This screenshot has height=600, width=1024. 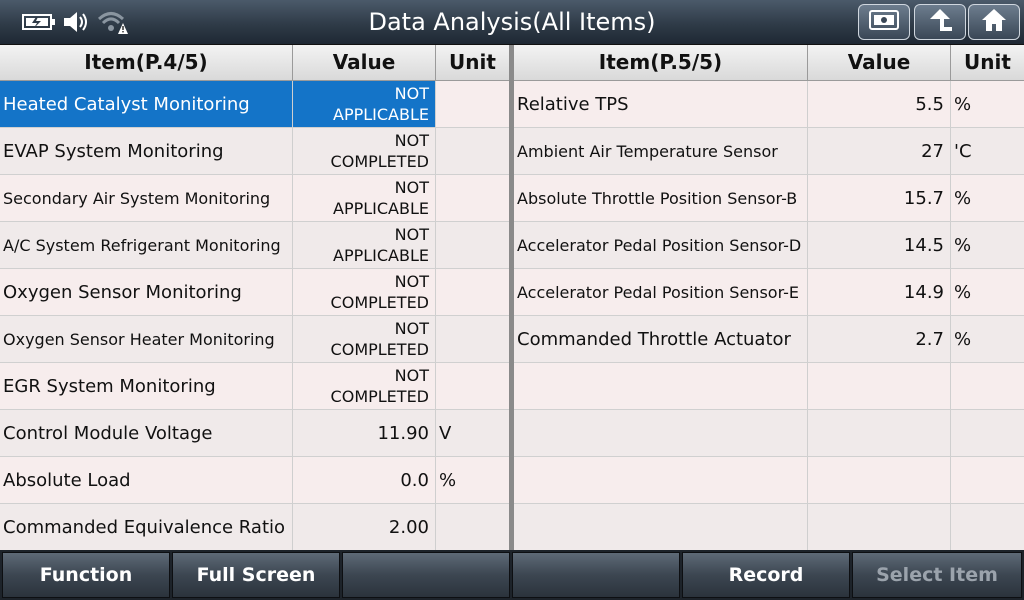 What do you see at coordinates (146, 480) in the screenshot?
I see `item-name: Absolute Load` at bounding box center [146, 480].